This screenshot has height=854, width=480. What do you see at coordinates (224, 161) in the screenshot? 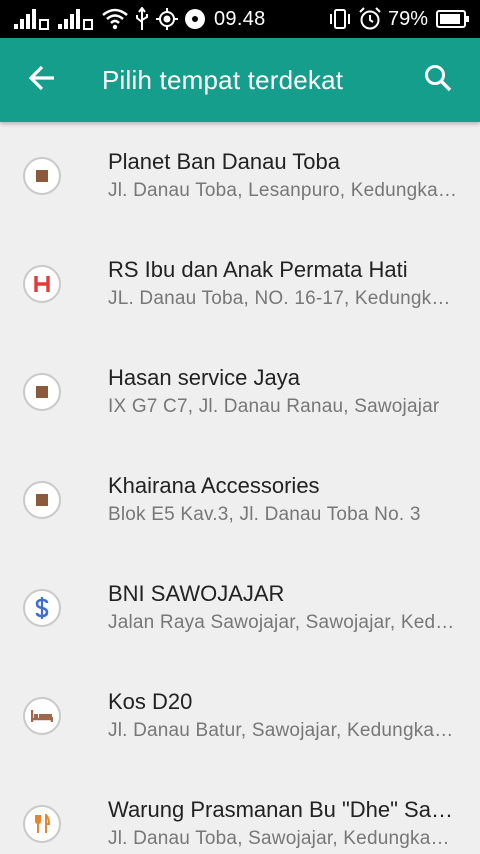
I see `place-title: Planet Ban Danau Toba` at bounding box center [224, 161].